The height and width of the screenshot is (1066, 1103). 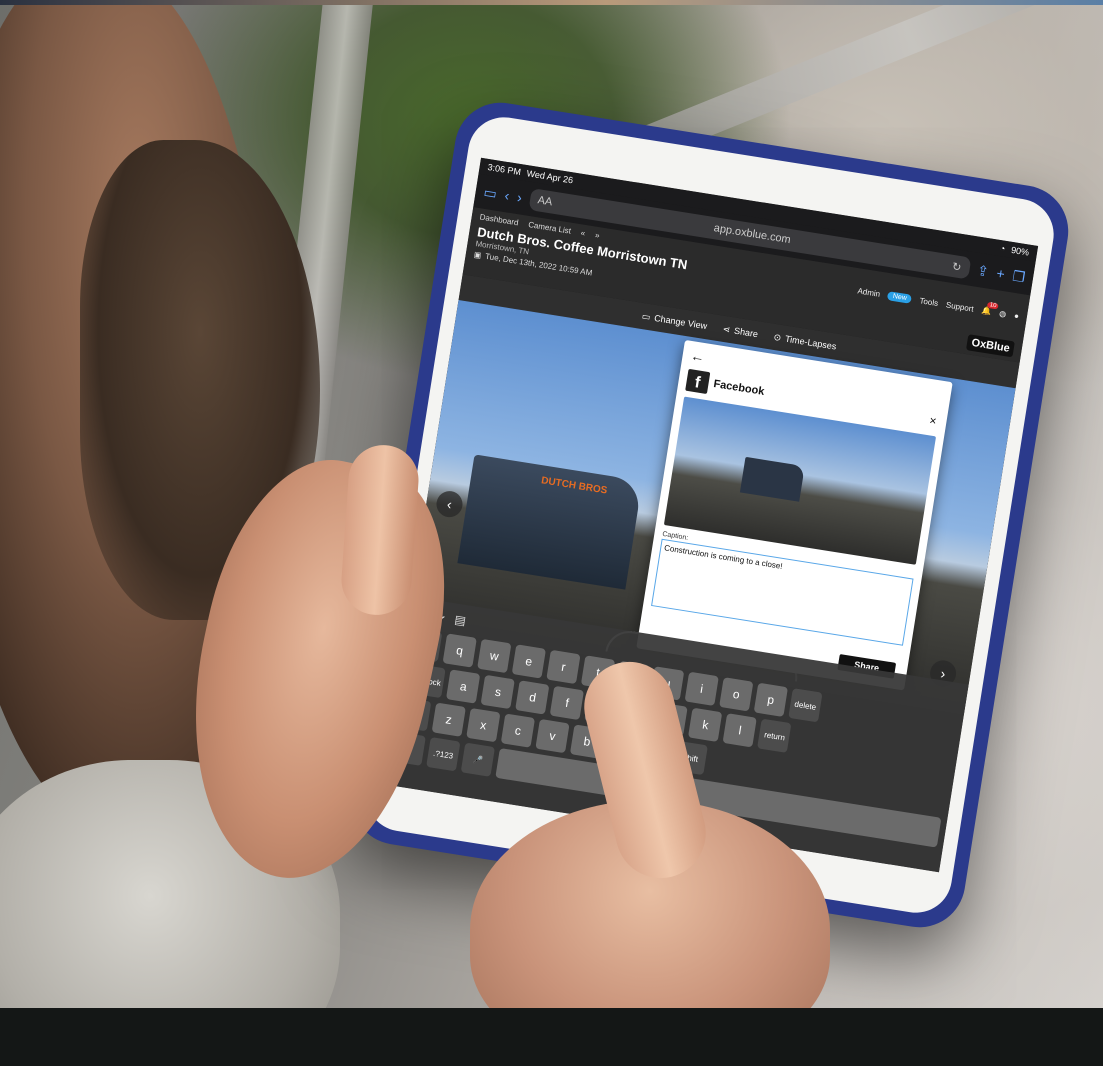 I want to click on text-size-button: AA, so click(x=545, y=201).